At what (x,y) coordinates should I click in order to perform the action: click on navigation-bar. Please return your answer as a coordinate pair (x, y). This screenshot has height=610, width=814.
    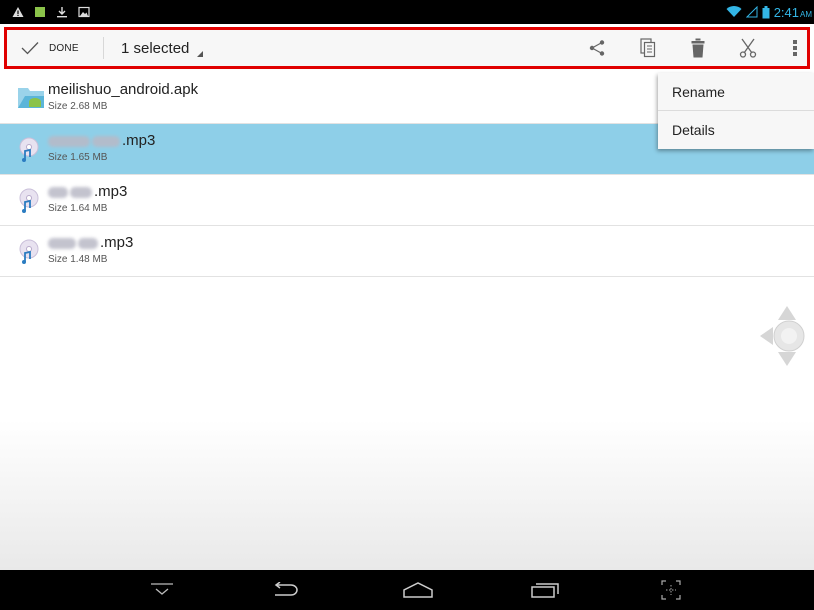
    Looking at the image, I should click on (407, 590).